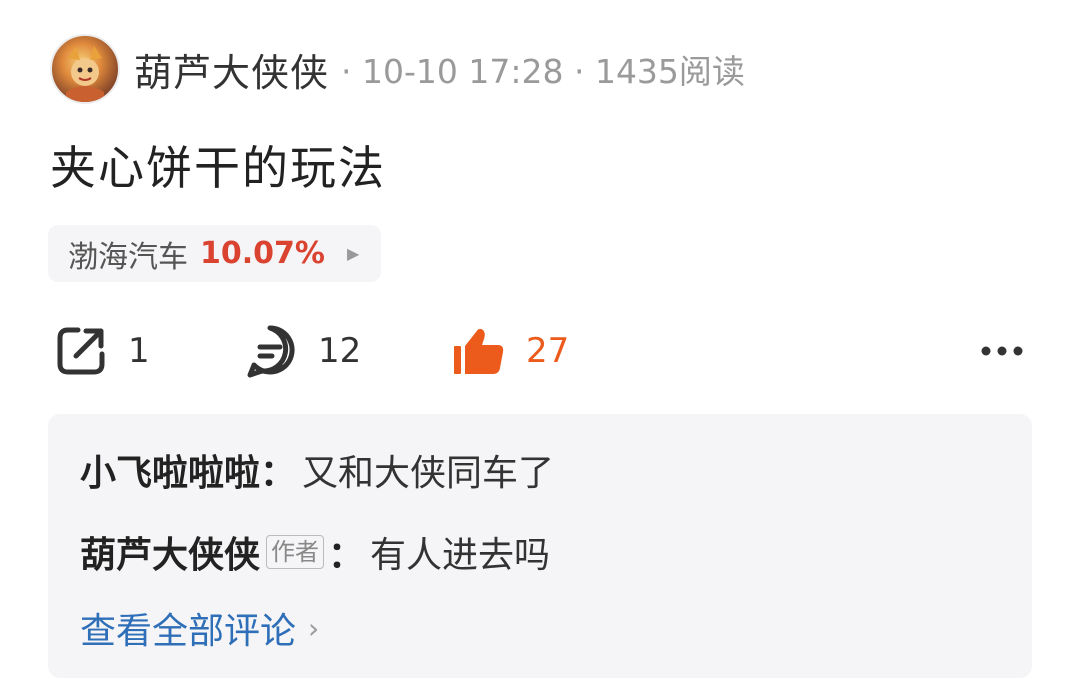 The height and width of the screenshot is (686, 1080). I want to click on chevron-right-icon: ›, so click(314, 628).